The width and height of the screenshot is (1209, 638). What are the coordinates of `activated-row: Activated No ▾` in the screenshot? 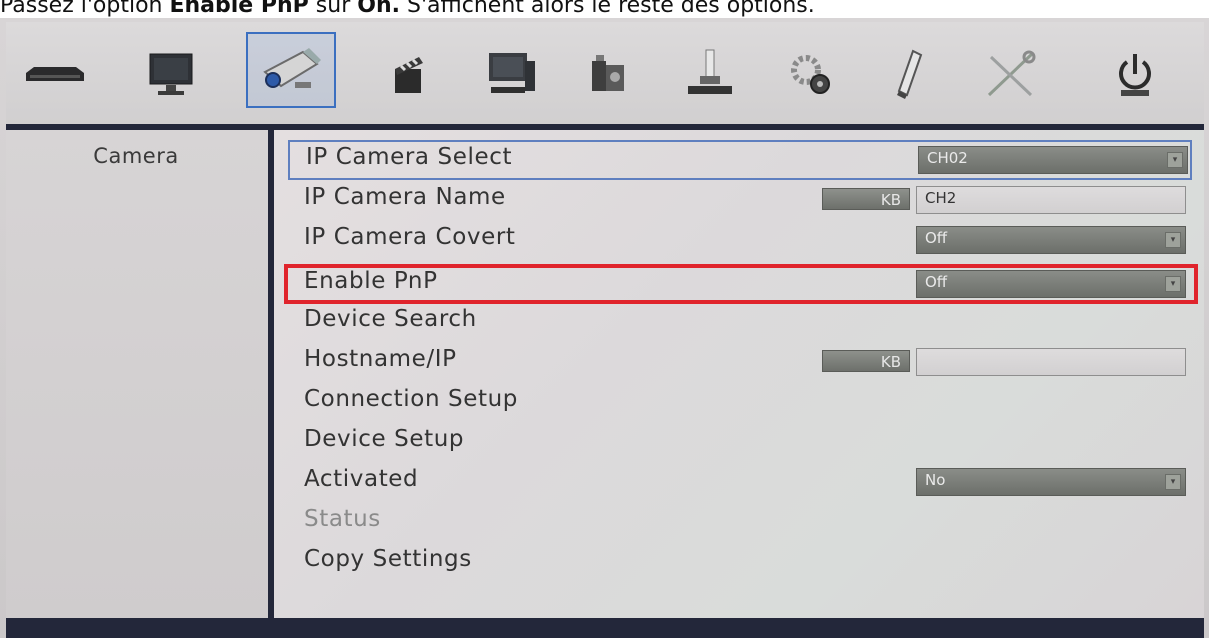 It's located at (738, 482).